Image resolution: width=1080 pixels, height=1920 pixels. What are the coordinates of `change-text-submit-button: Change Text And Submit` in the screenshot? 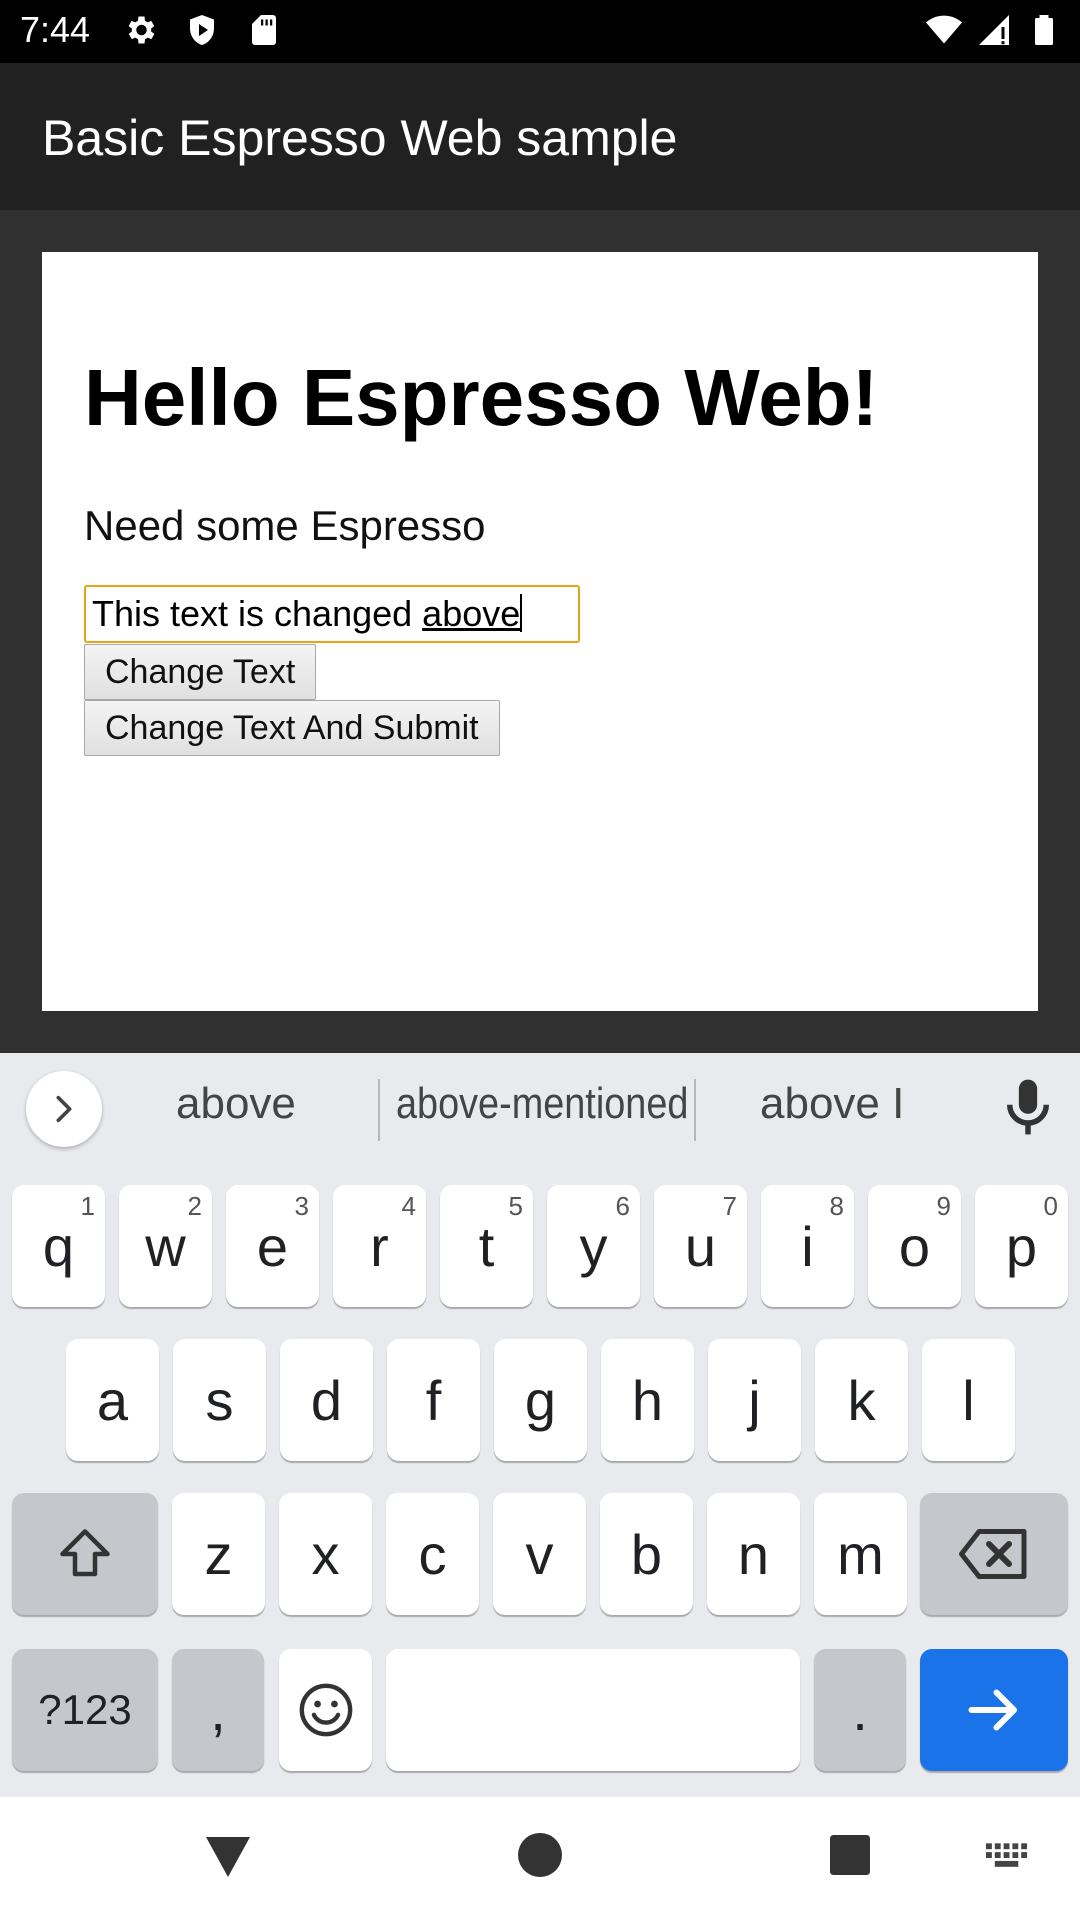 It's located at (292, 728).